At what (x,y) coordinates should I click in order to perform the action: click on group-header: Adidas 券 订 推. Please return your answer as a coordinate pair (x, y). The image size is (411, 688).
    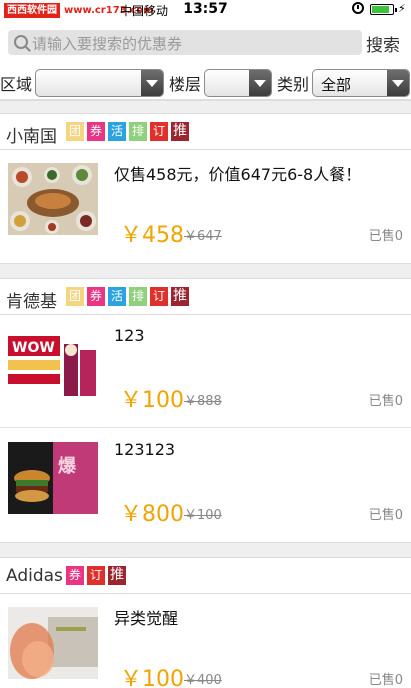
    Looking at the image, I should click on (205, 576).